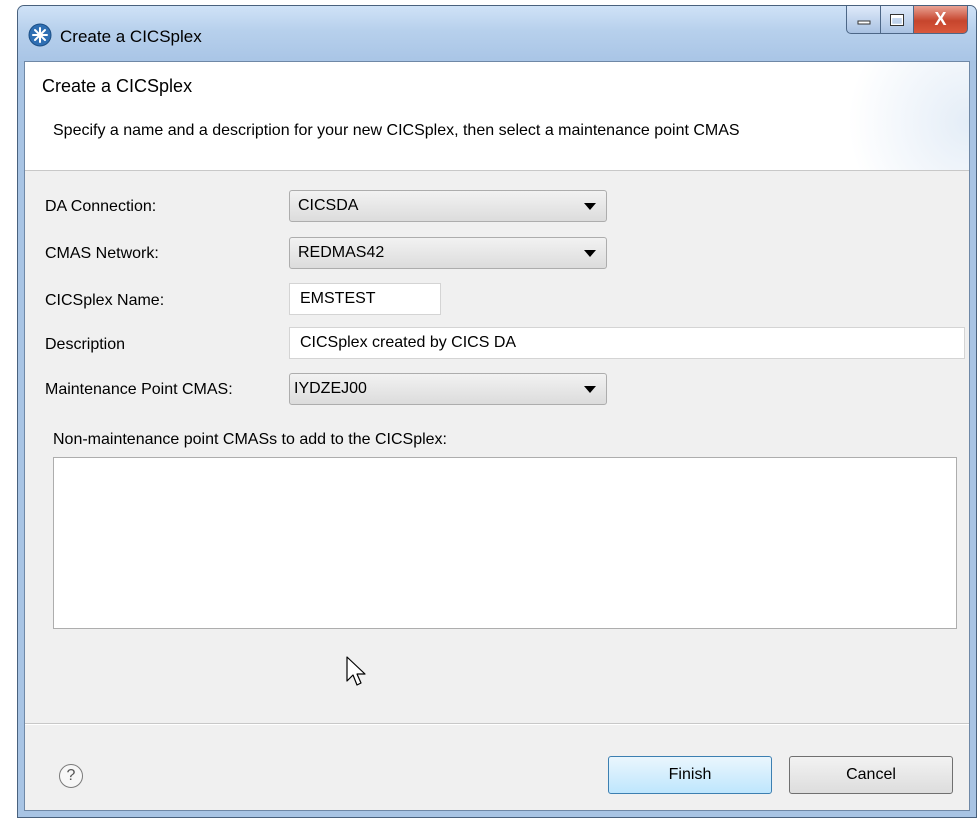  I want to click on title-bar: Create a CICSplex X, so click(497, 33).